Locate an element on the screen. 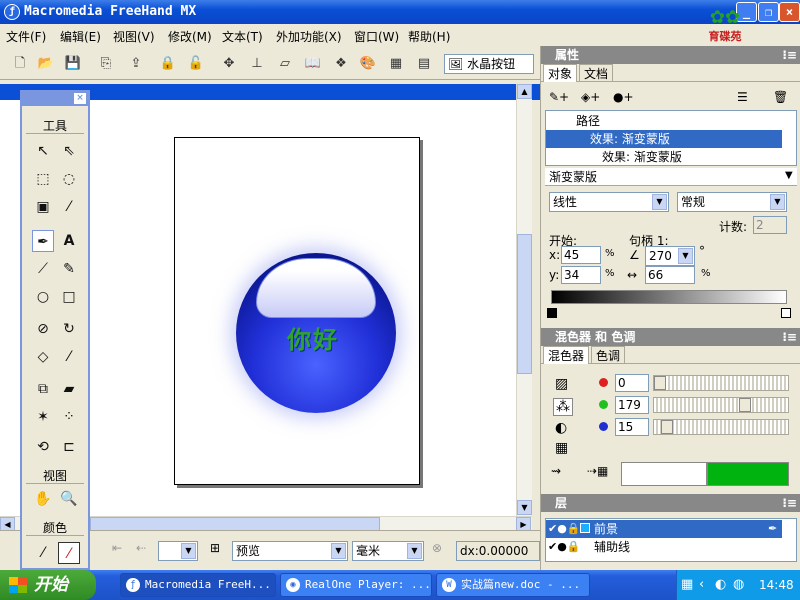 The width and height of the screenshot is (800, 600). red-field: 0 is located at coordinates (632, 383).